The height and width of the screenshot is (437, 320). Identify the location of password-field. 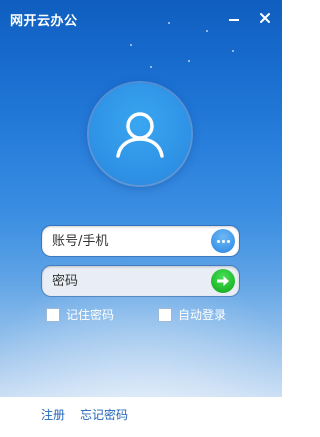
(140, 281).